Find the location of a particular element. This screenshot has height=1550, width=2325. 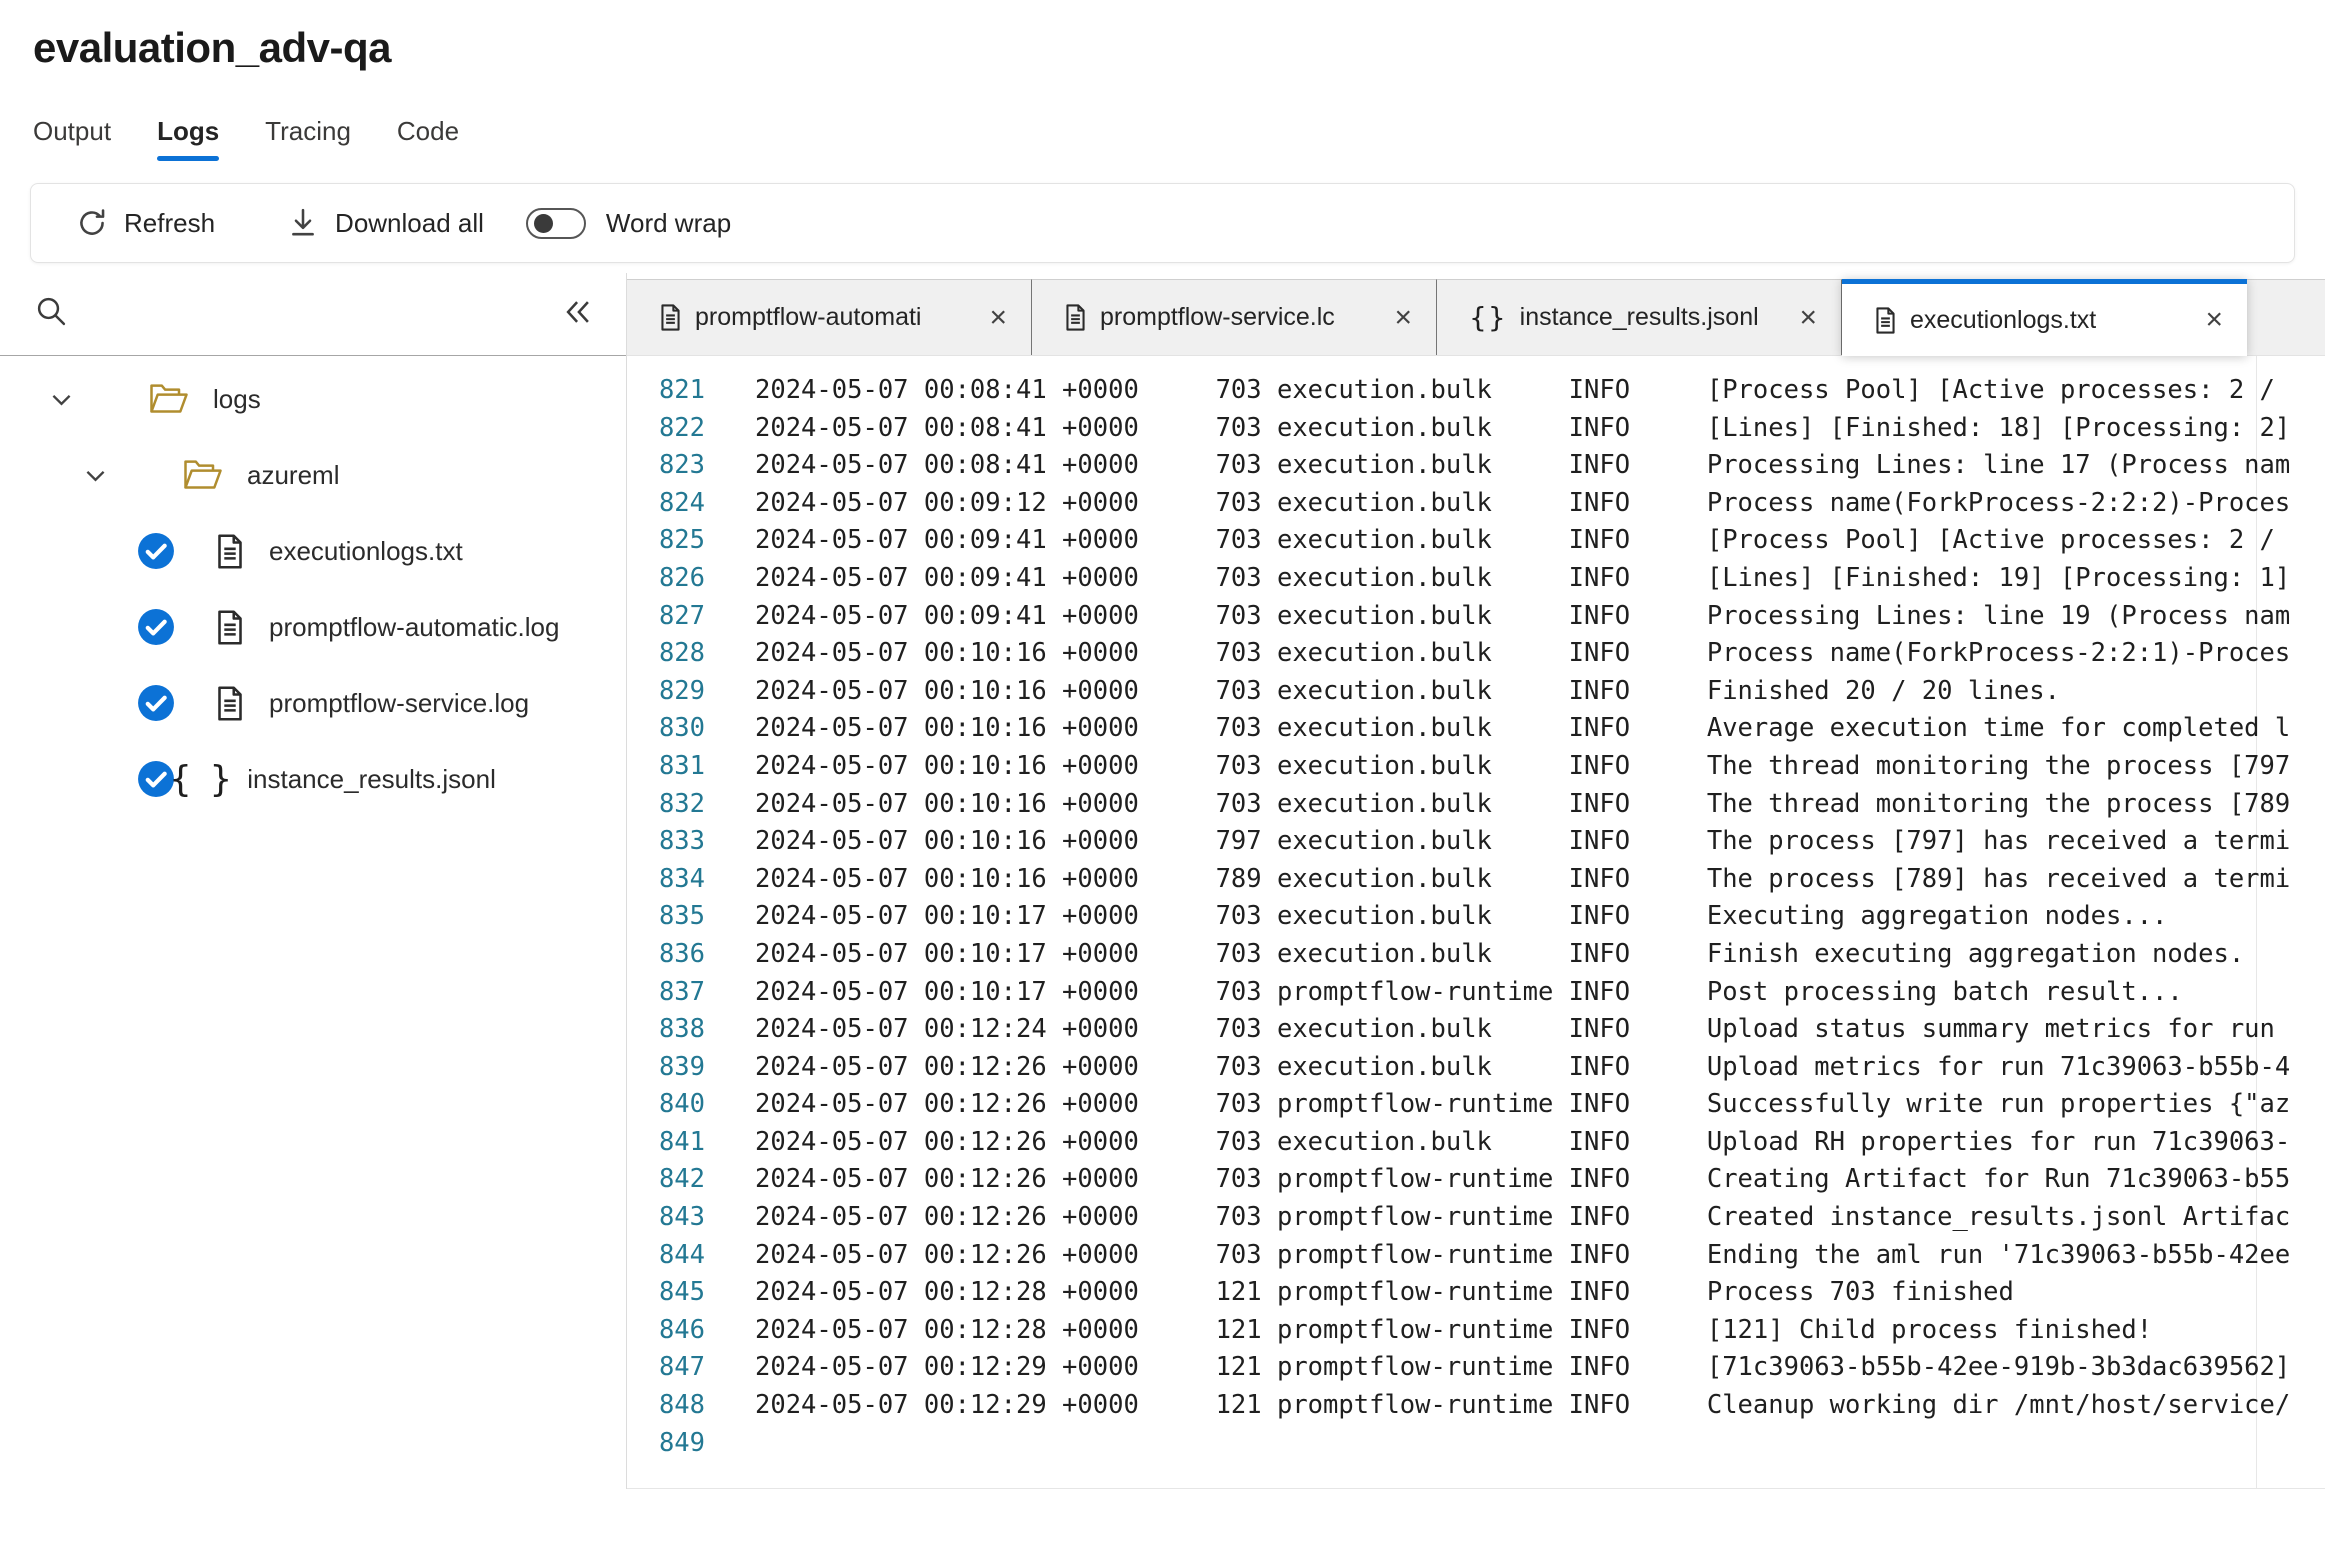

nav-tab-code: Code is located at coordinates (428, 138).